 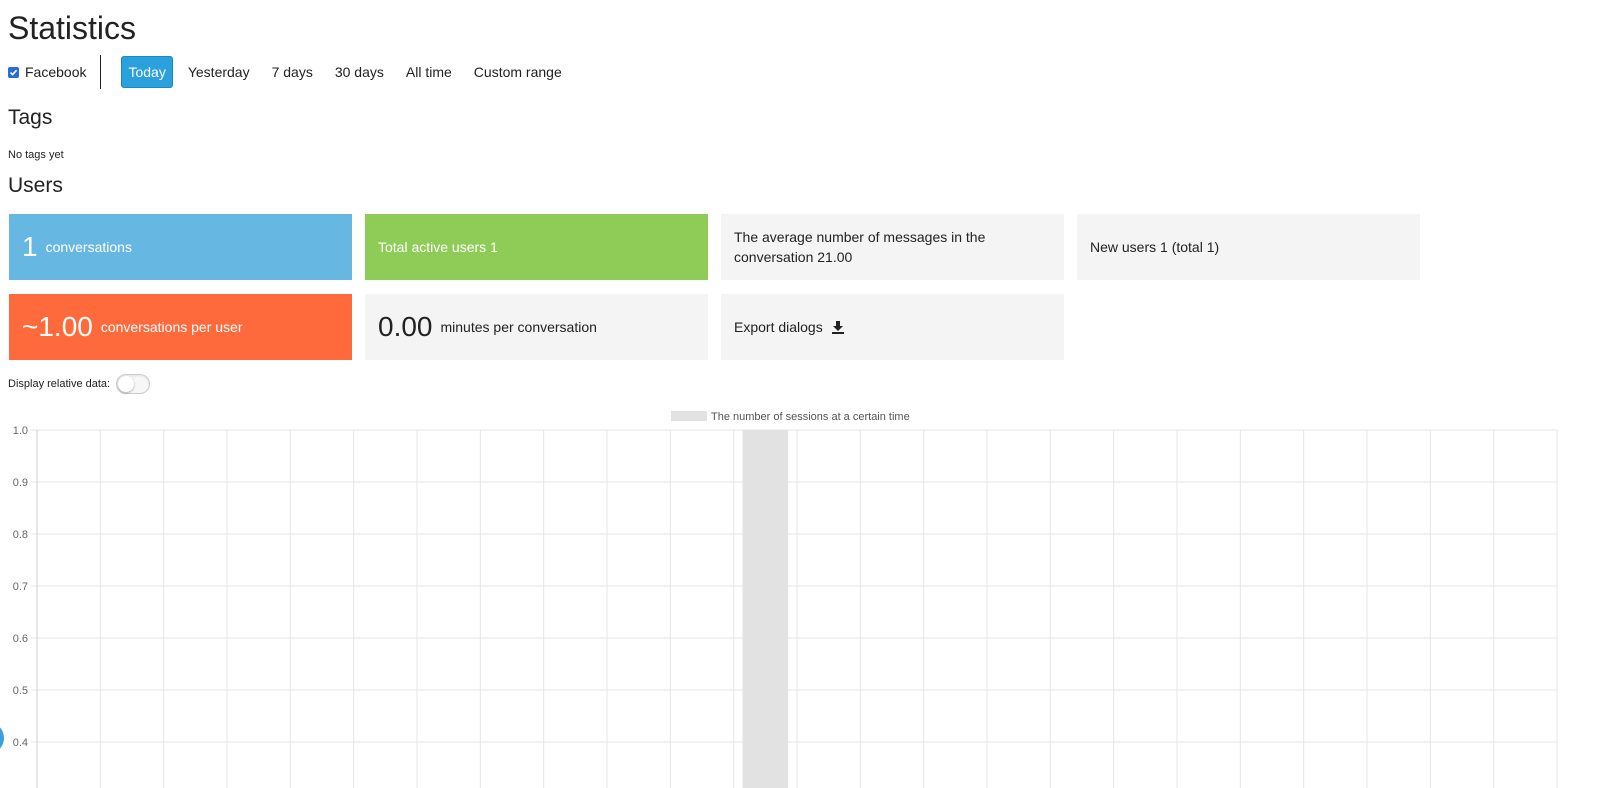 What do you see at coordinates (20, 535) in the screenshot?
I see `y-tick-label: 0.8` at bounding box center [20, 535].